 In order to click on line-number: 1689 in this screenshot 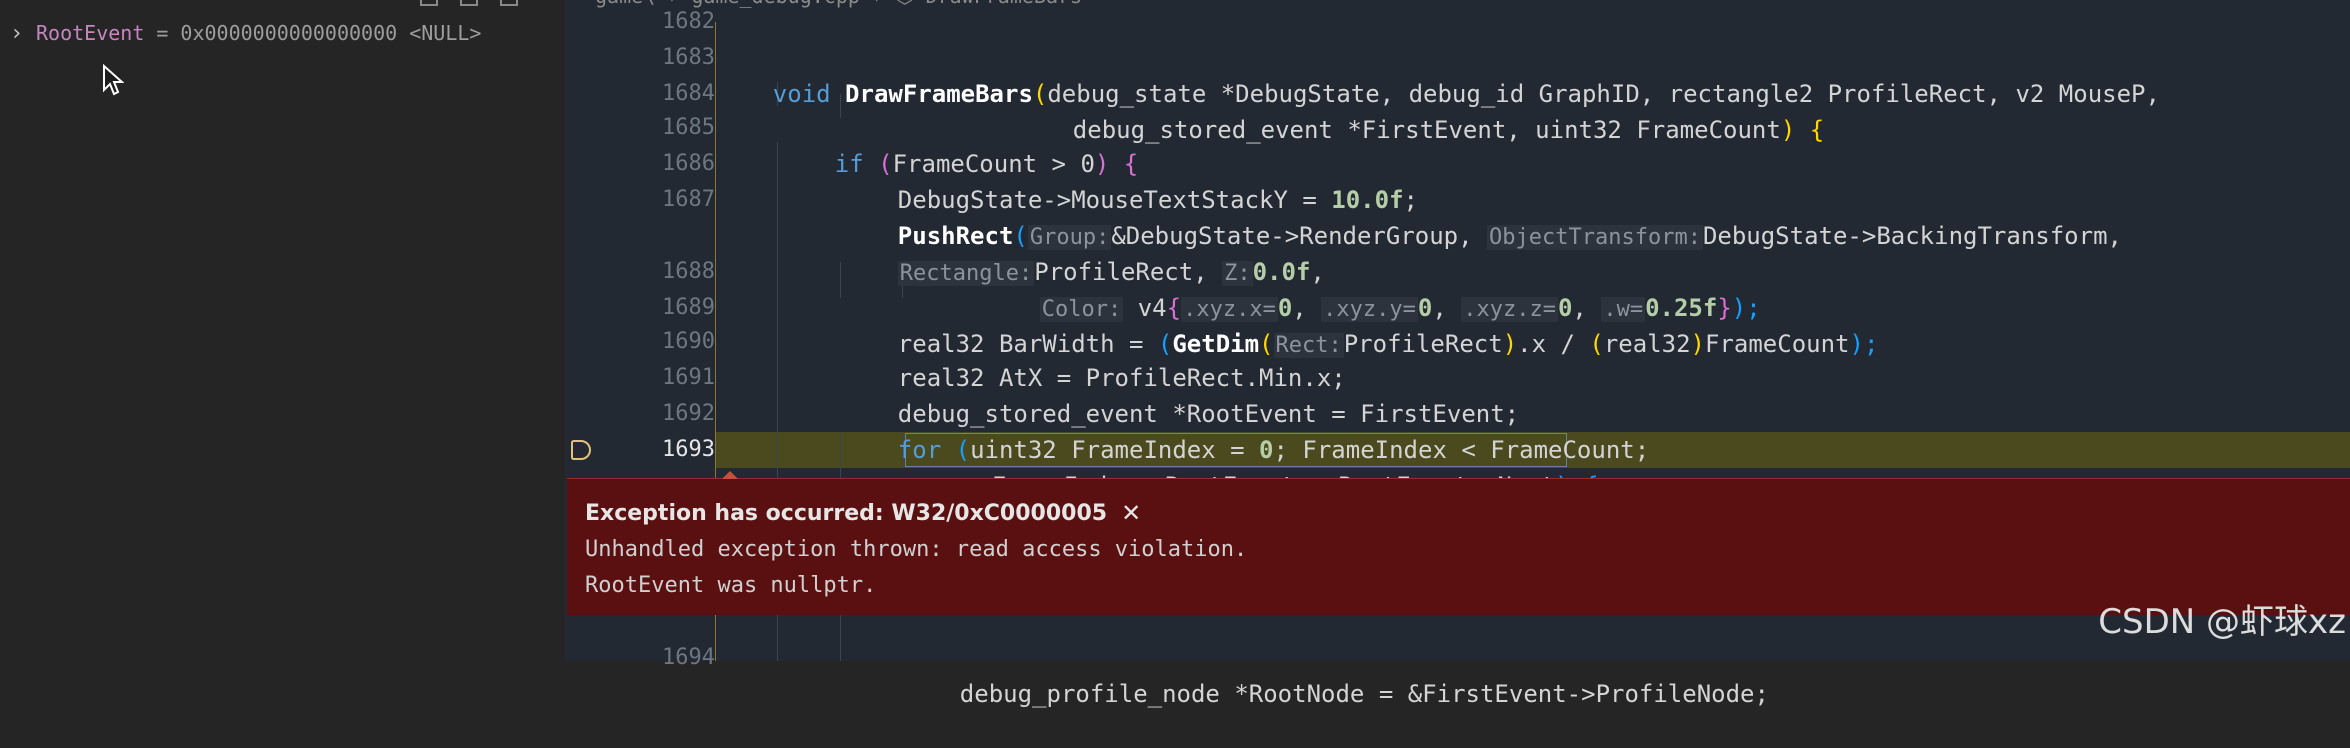, I will do `click(688, 307)`.